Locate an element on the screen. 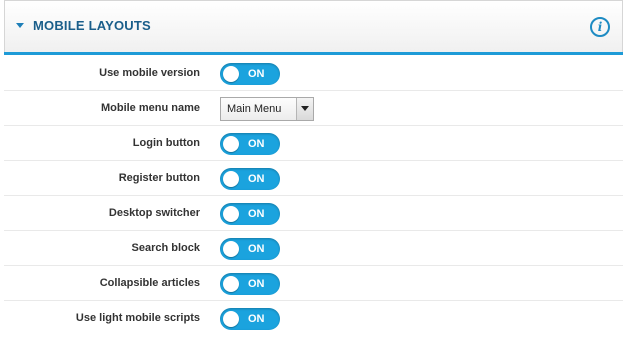 The height and width of the screenshot is (339, 629). setting-label: Login button is located at coordinates (166, 143).